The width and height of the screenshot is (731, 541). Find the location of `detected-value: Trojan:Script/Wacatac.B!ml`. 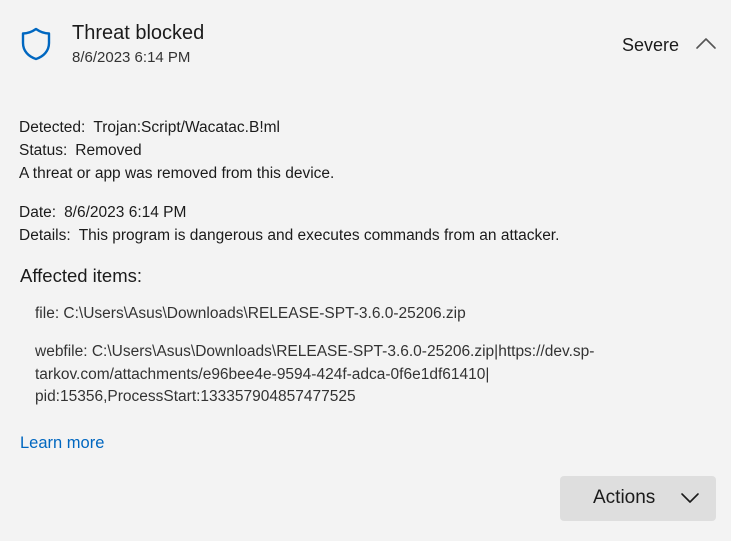

detected-value: Trojan:Script/Wacatac.B!ml is located at coordinates (186, 127).